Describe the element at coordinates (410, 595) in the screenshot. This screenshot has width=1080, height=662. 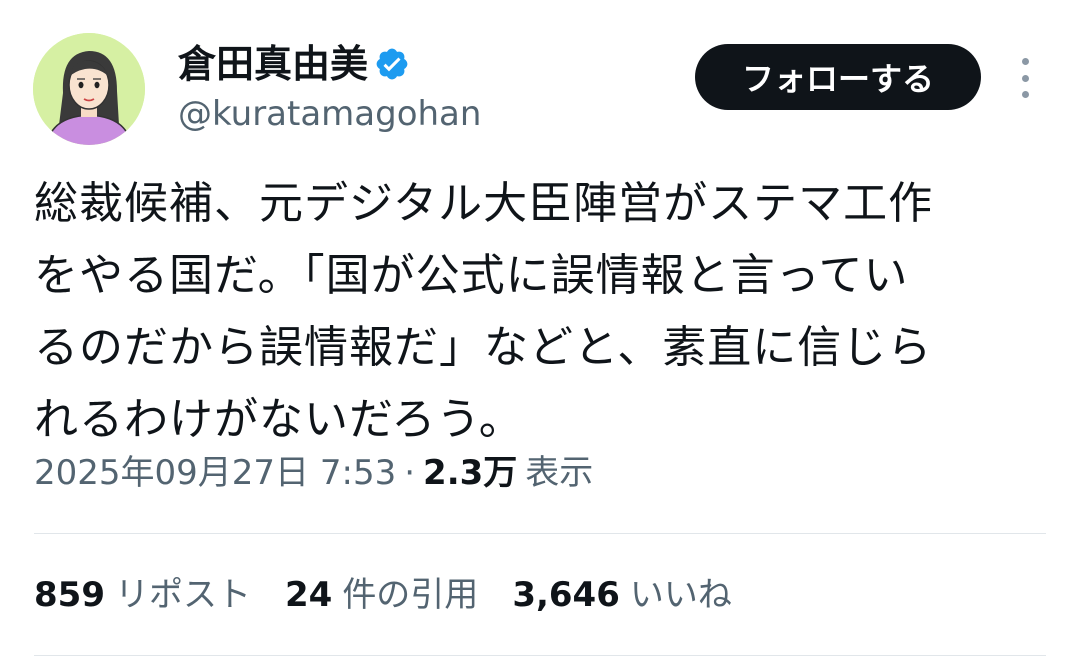
I see `quotes-label: 件の引用` at that location.